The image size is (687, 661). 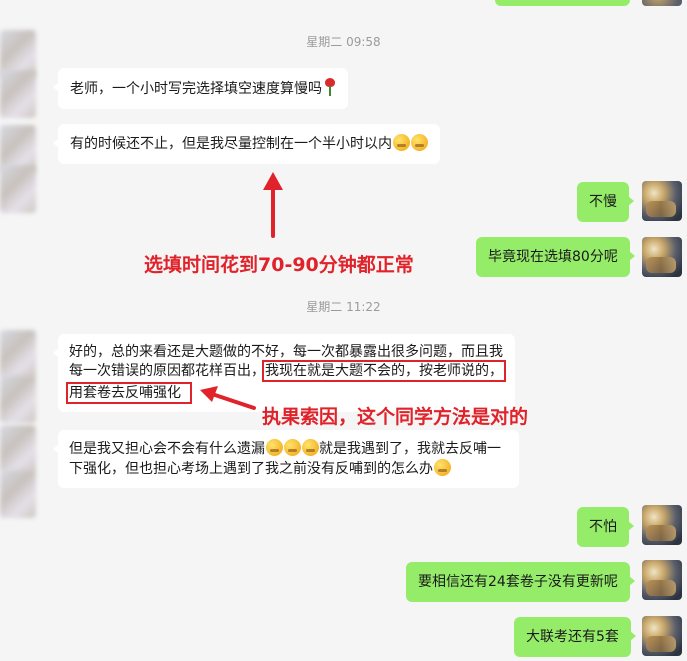 I want to click on message-text: 有的时候还不止，但是我尽量控制在一个半小时以内, so click(x=231, y=144).